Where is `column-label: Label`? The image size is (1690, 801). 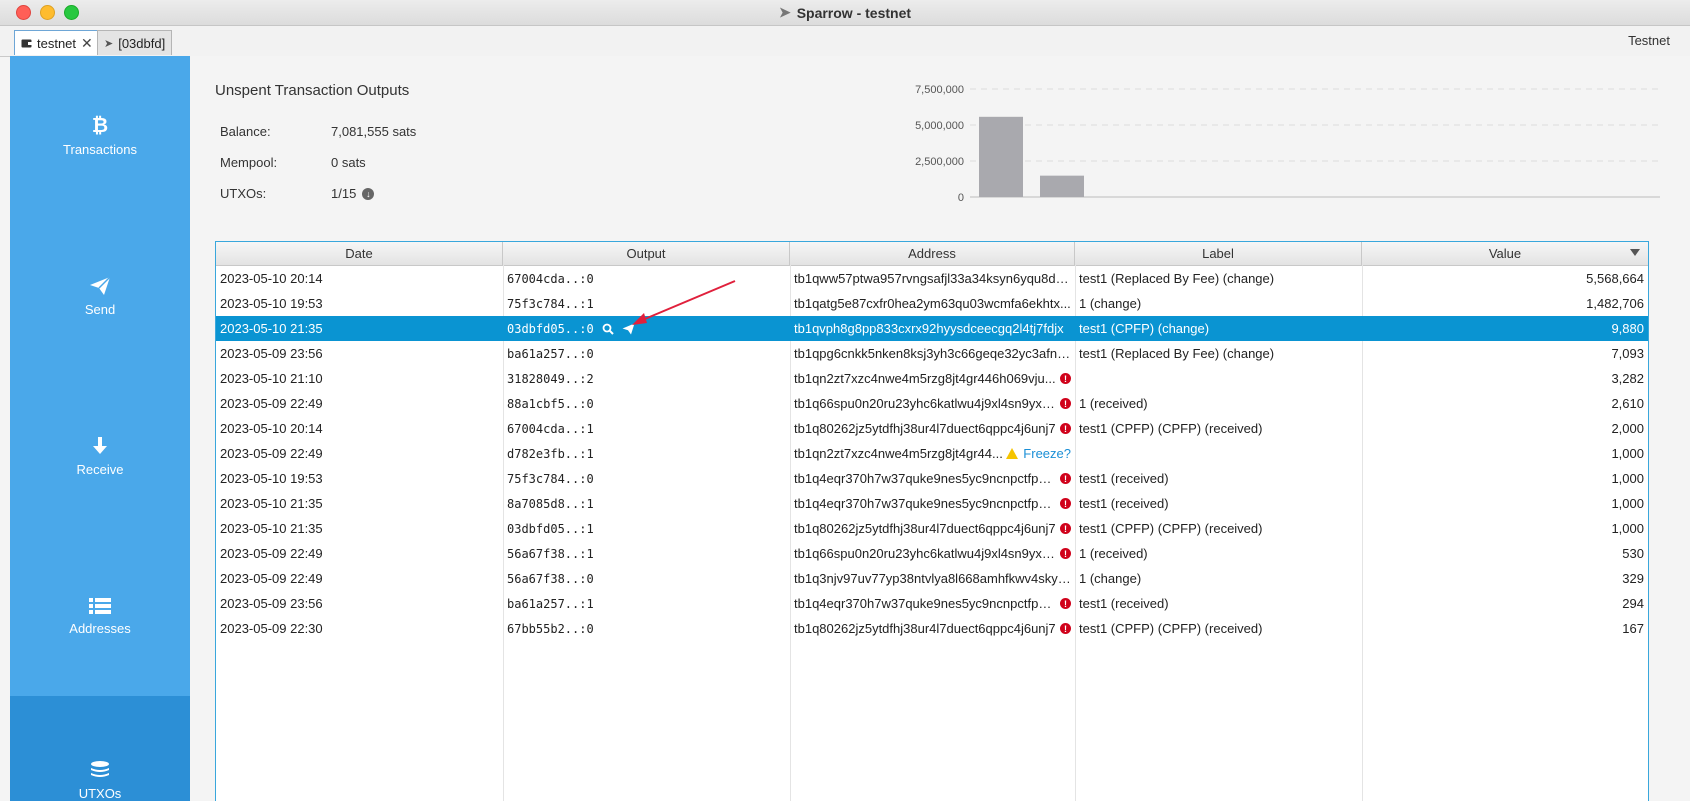 column-label: Label is located at coordinates (1218, 253).